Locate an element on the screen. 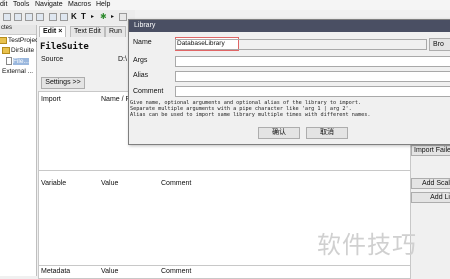 The height and width of the screenshot is (279, 450). alias-label: Alias is located at coordinates (141, 75).